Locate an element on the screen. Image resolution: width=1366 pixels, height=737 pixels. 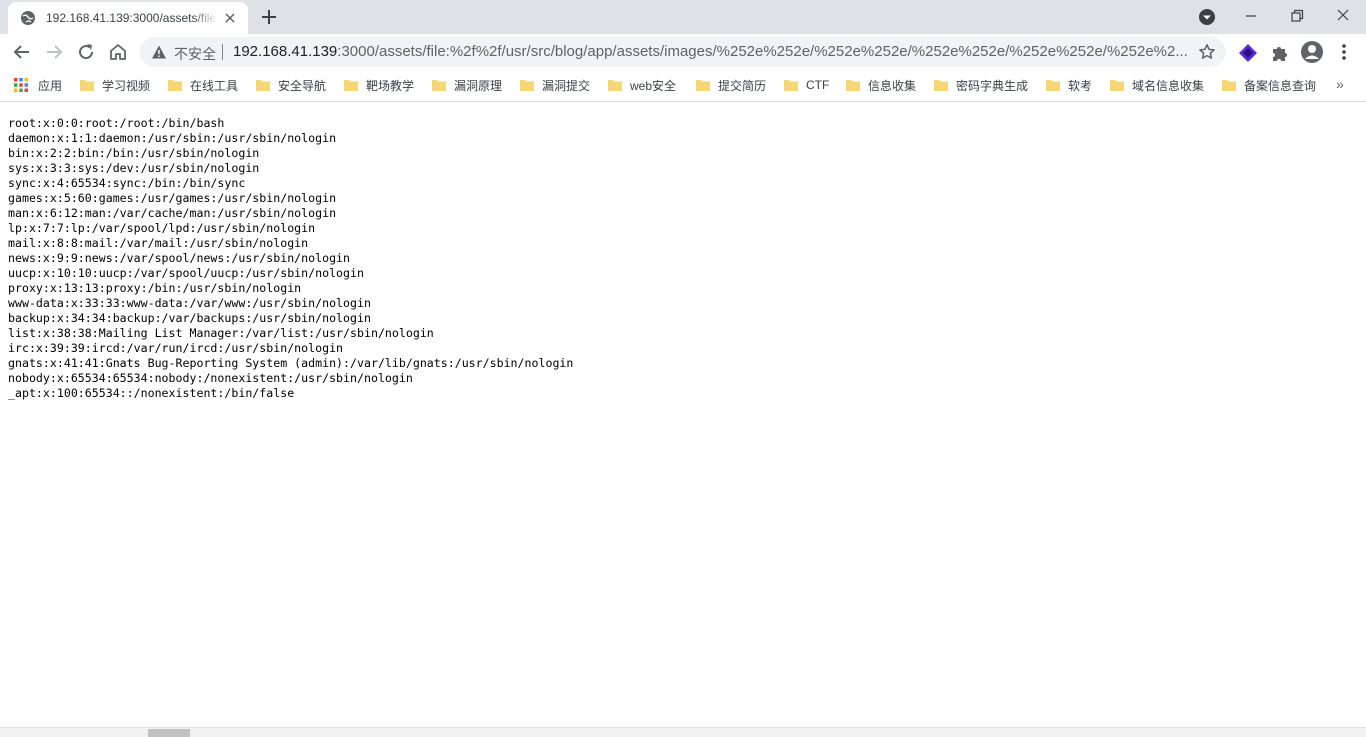
bookmark-label: web安全 is located at coordinates (653, 85).